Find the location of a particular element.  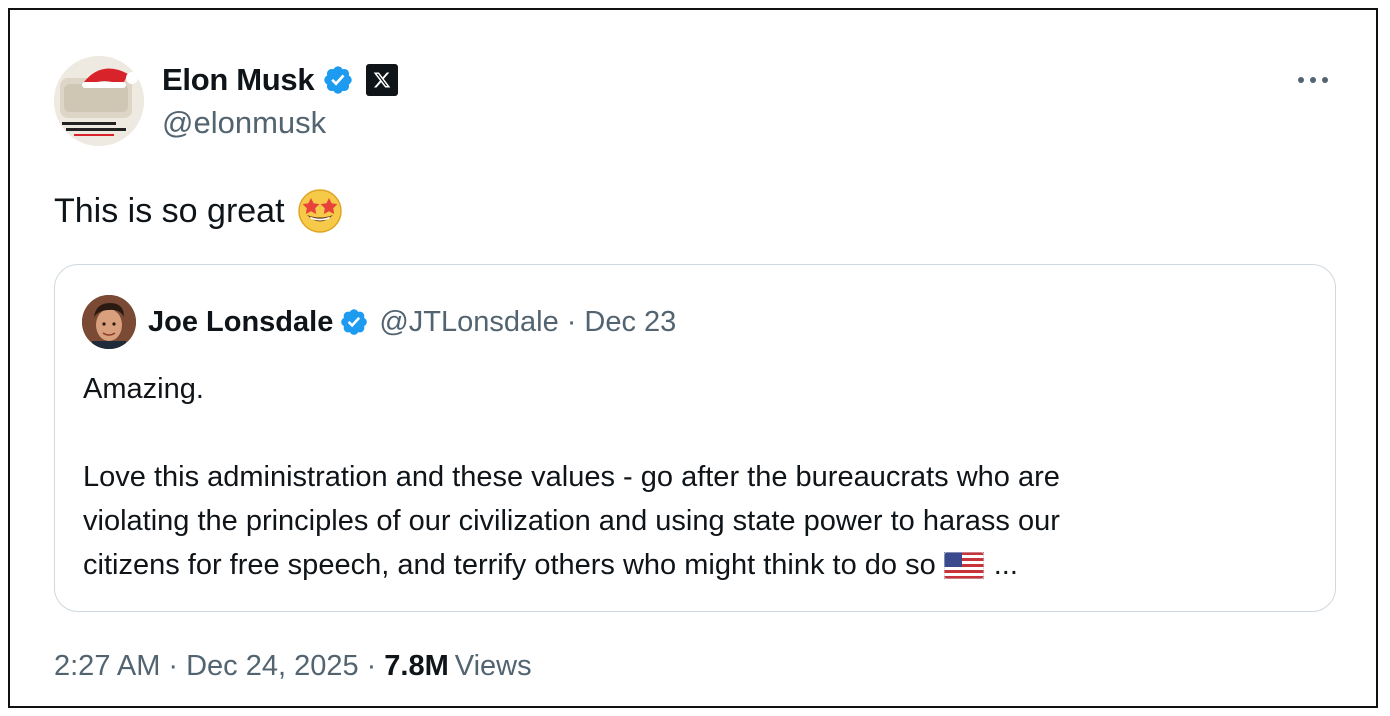

x-affiliation-badge is located at coordinates (382, 80).